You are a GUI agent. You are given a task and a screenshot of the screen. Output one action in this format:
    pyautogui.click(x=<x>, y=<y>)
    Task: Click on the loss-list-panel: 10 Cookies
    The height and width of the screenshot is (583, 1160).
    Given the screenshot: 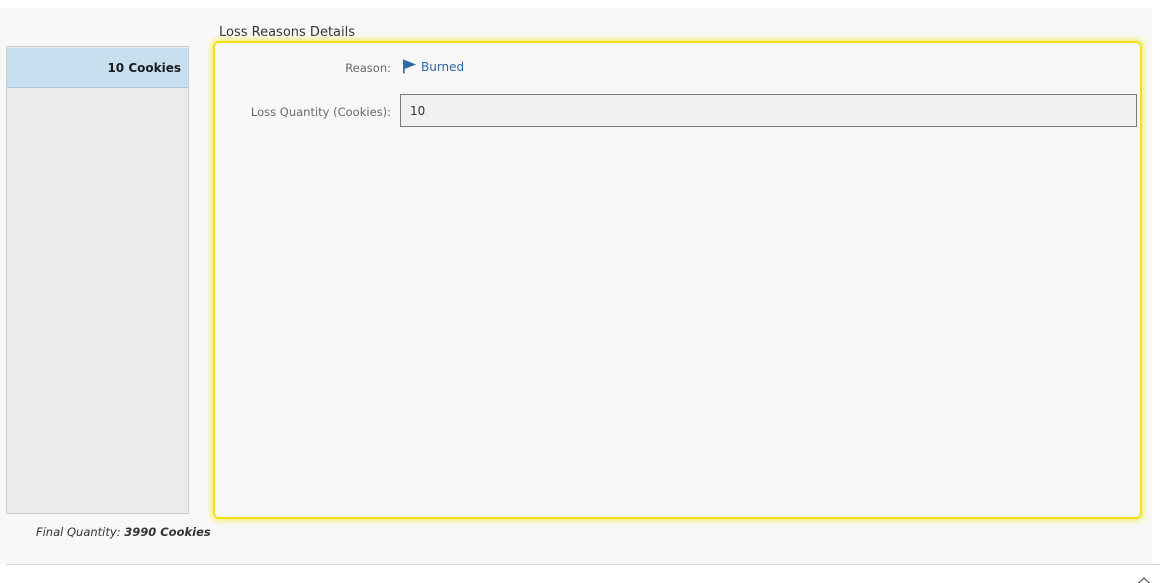 What is the action you would take?
    pyautogui.click(x=97, y=280)
    